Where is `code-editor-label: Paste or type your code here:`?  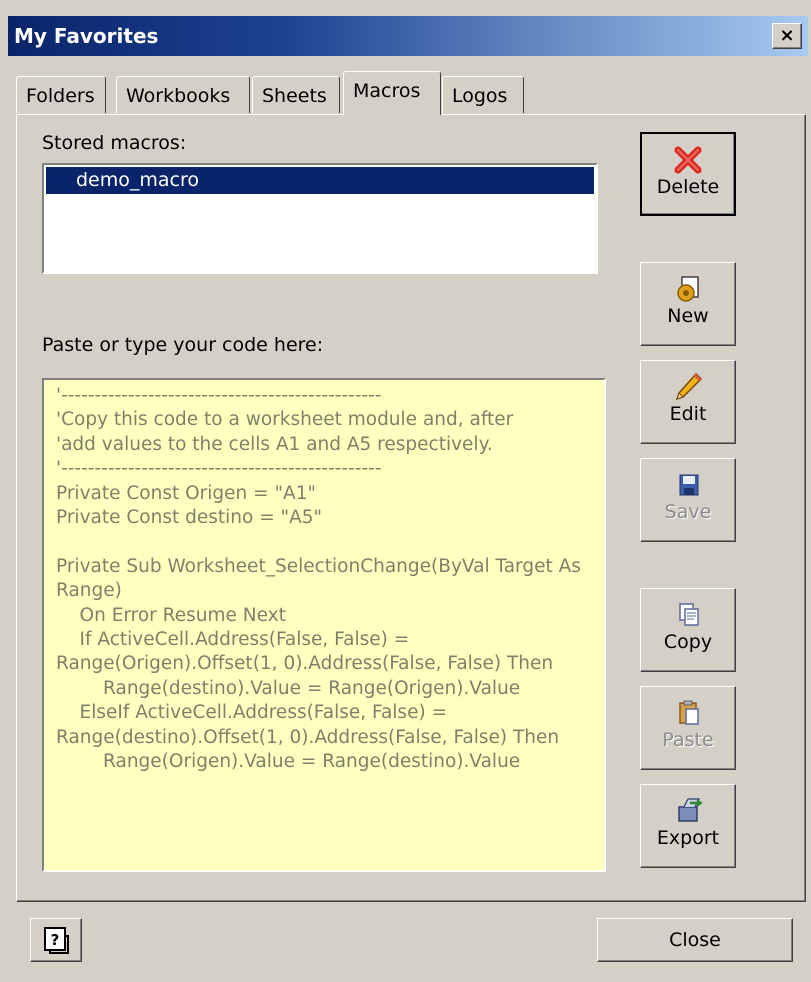 code-editor-label: Paste or type your code here: is located at coordinates (183, 345).